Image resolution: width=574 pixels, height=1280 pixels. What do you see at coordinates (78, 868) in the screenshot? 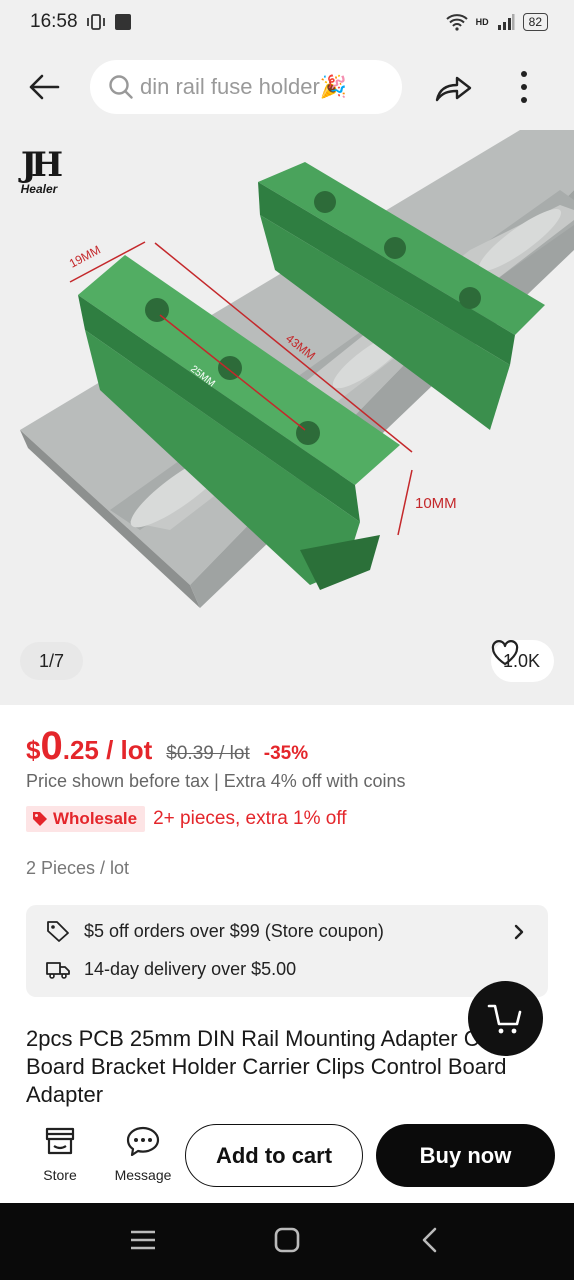
I see `lot-size: 2 Pieces / lot` at bounding box center [78, 868].